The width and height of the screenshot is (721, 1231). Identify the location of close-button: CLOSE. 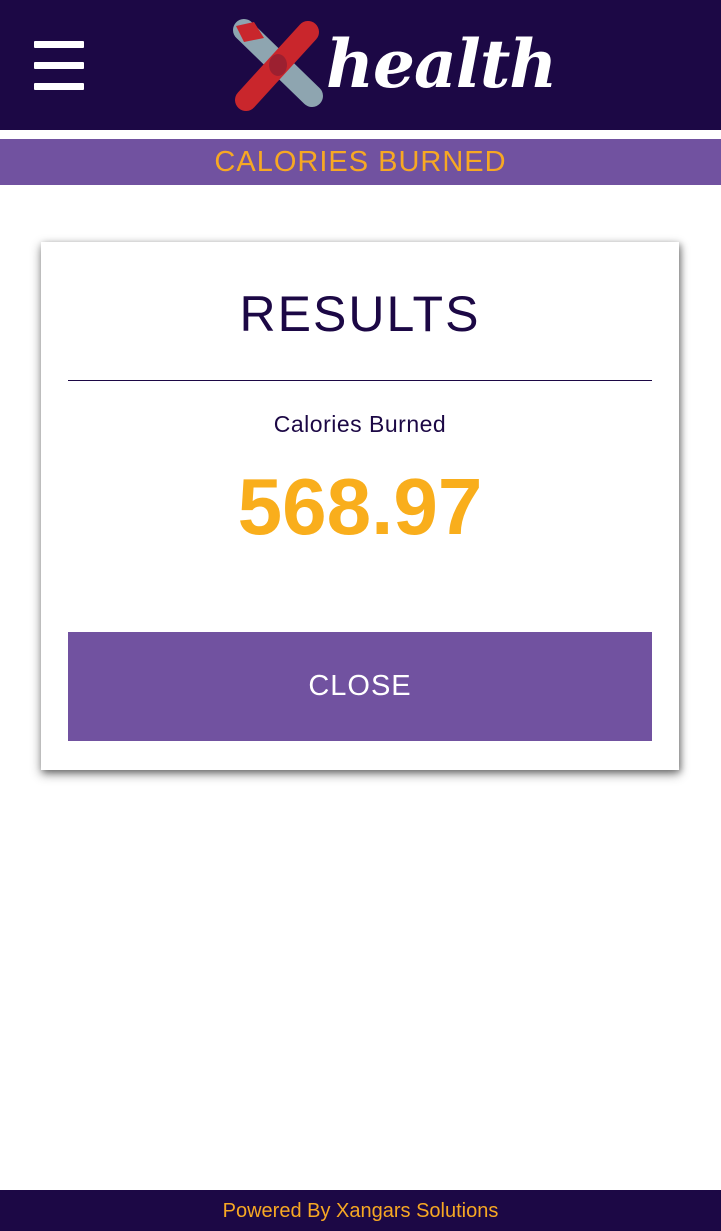
(360, 686).